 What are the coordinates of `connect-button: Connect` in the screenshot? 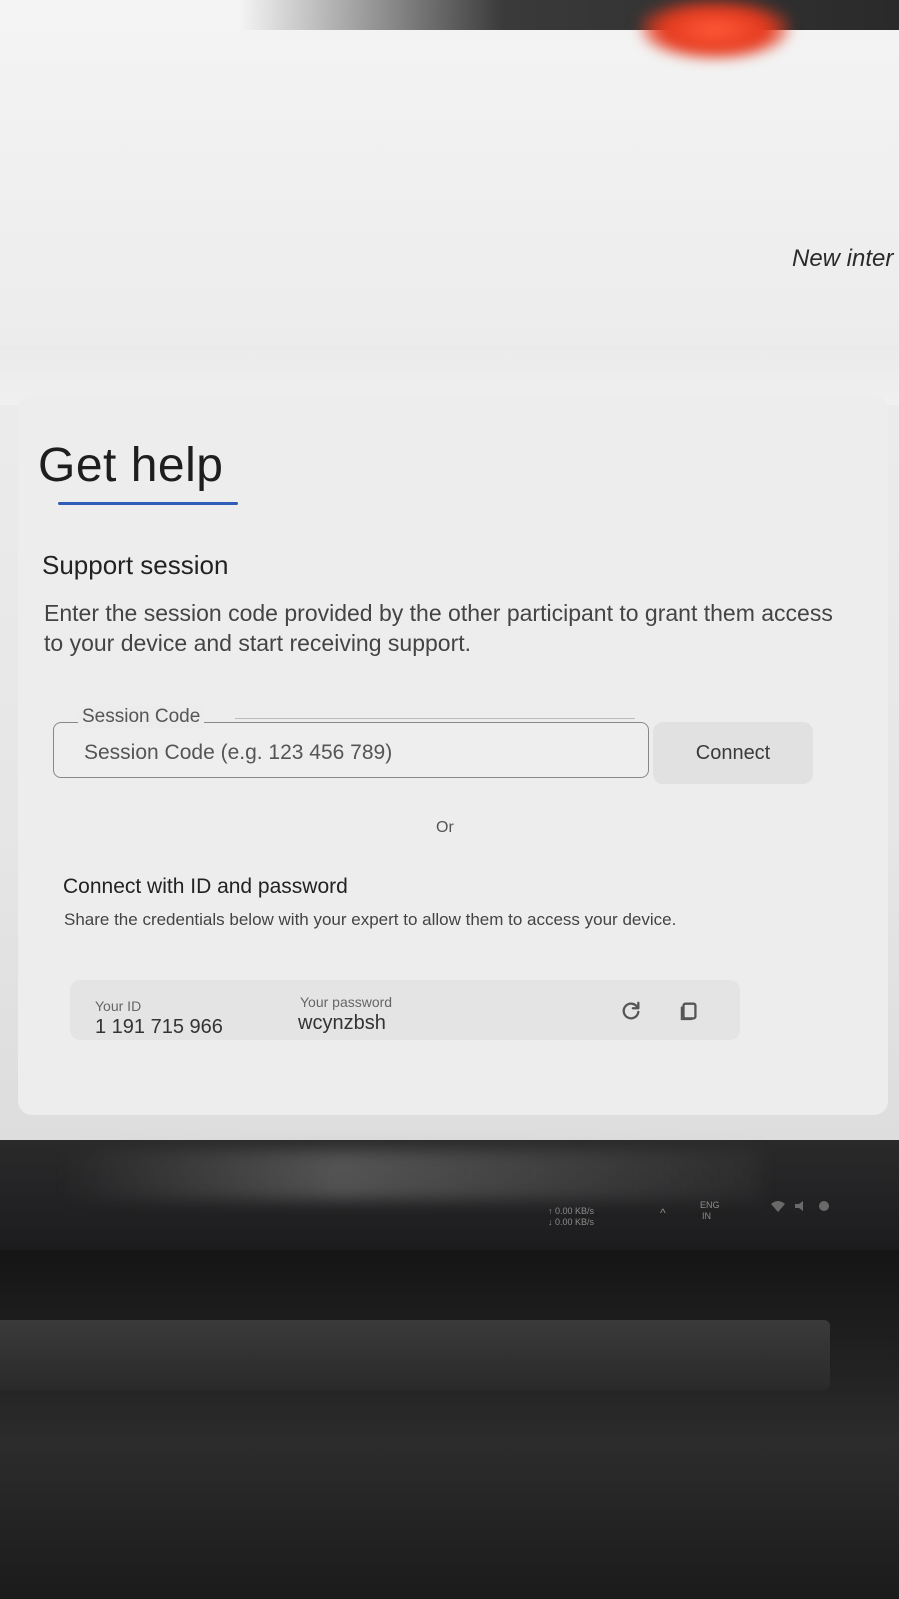 It's located at (733, 753).